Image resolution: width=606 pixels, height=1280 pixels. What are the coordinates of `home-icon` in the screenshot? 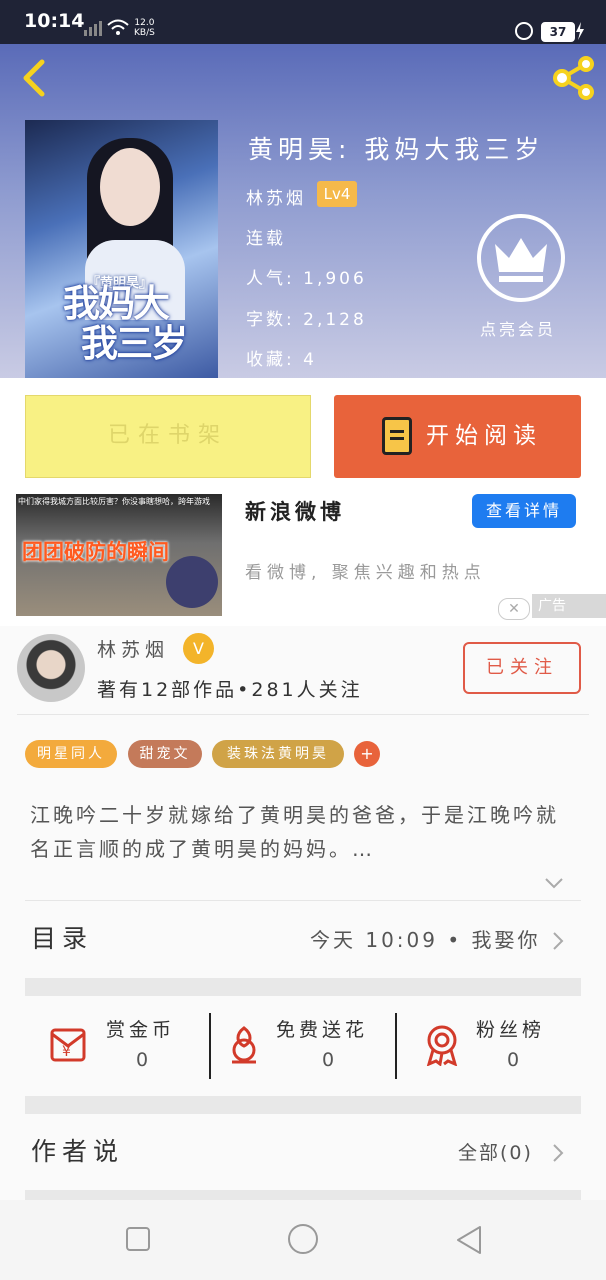 It's located at (303, 1239).